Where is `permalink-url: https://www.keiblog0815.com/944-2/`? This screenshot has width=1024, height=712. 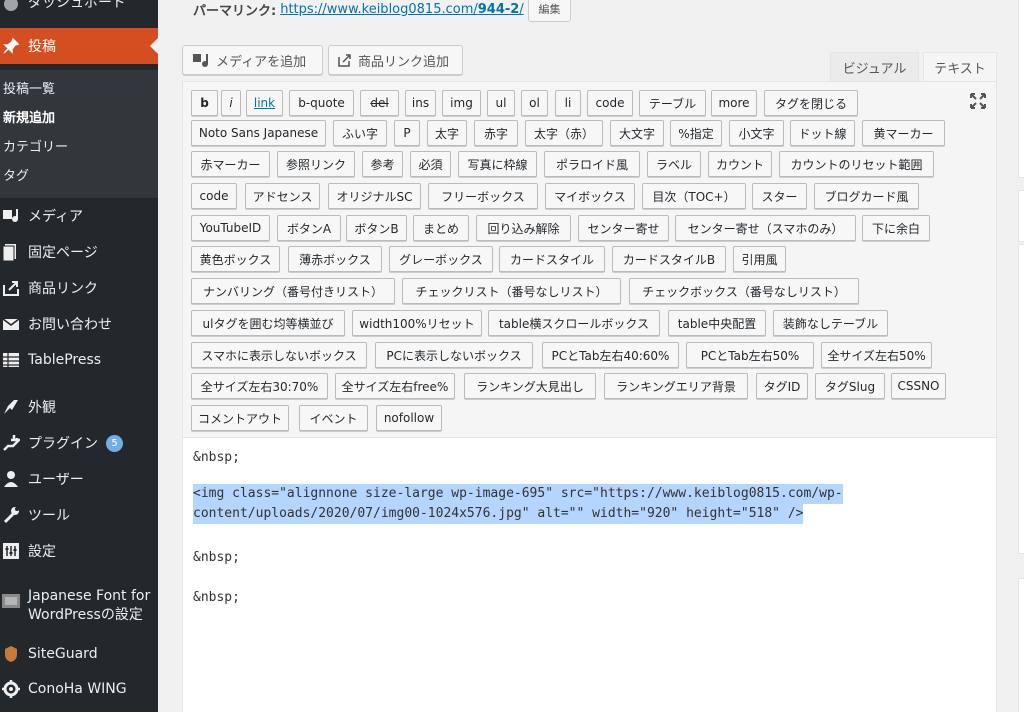
permalink-url: https://www.keiblog0815.com/944-2/ is located at coordinates (402, 9).